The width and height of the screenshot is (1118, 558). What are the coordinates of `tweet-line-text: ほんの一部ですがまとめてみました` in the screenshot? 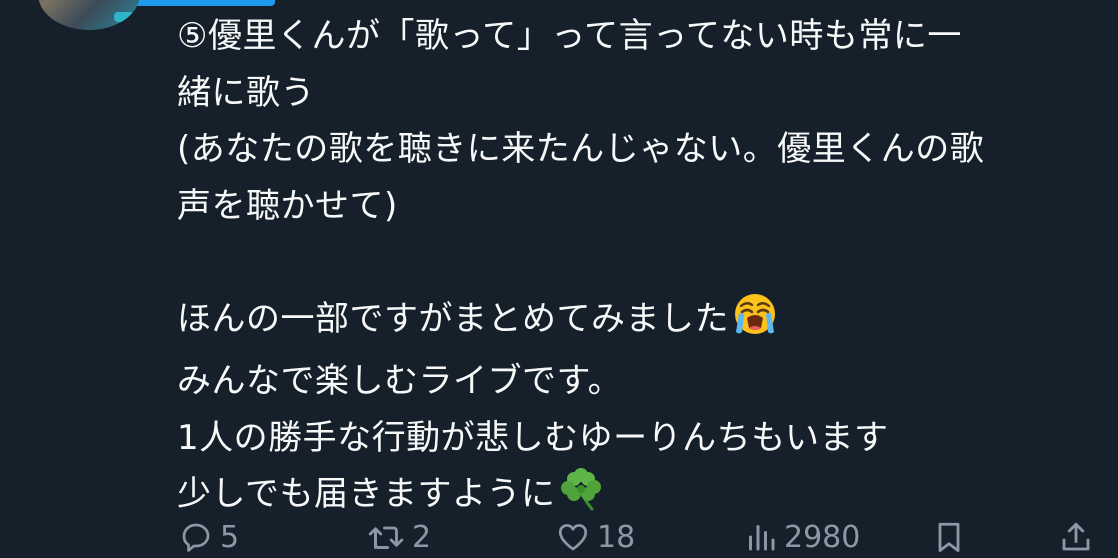 It's located at (453, 318).